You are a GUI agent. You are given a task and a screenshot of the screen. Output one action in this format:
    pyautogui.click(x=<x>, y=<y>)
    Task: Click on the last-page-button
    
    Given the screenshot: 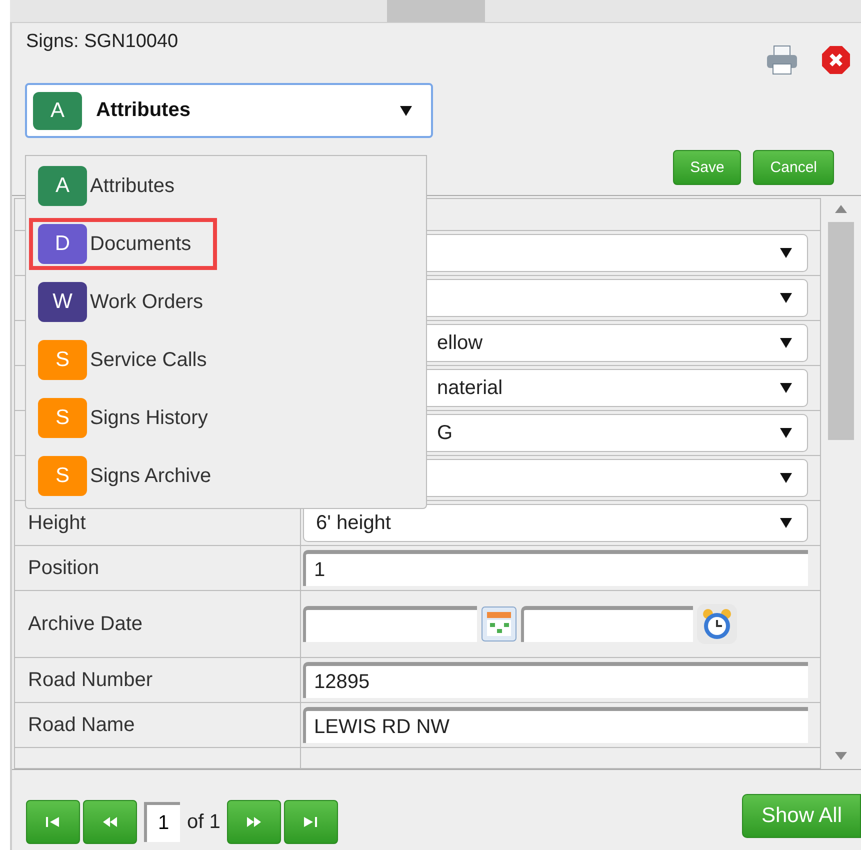 What is the action you would take?
    pyautogui.click(x=311, y=822)
    